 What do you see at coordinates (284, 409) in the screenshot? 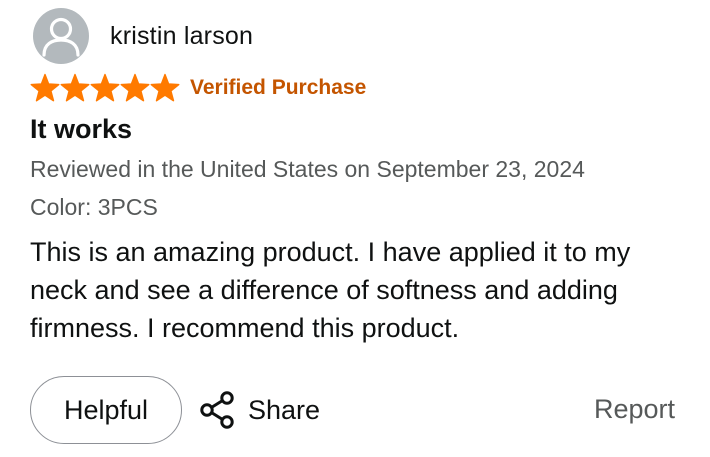
I see `share-label: Share` at bounding box center [284, 409].